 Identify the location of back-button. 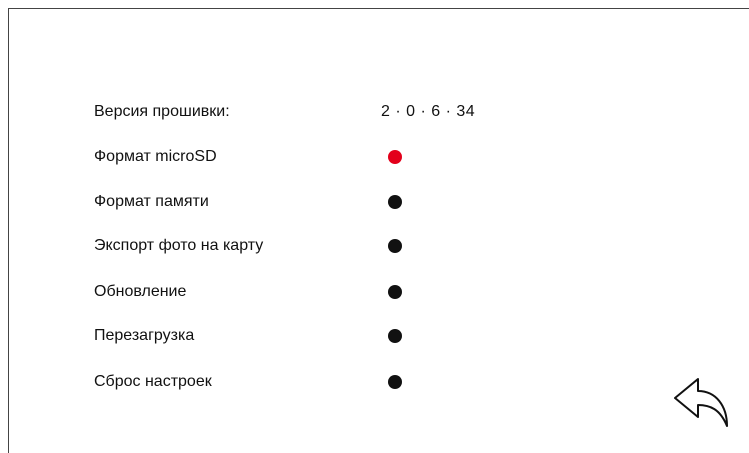
(701, 403).